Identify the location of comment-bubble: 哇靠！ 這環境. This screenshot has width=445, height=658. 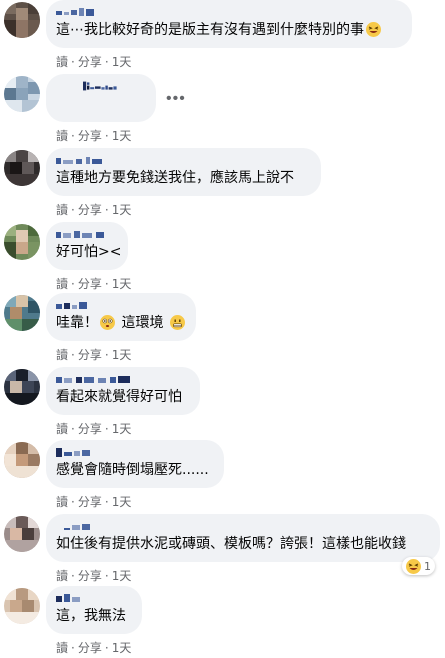
(121, 317).